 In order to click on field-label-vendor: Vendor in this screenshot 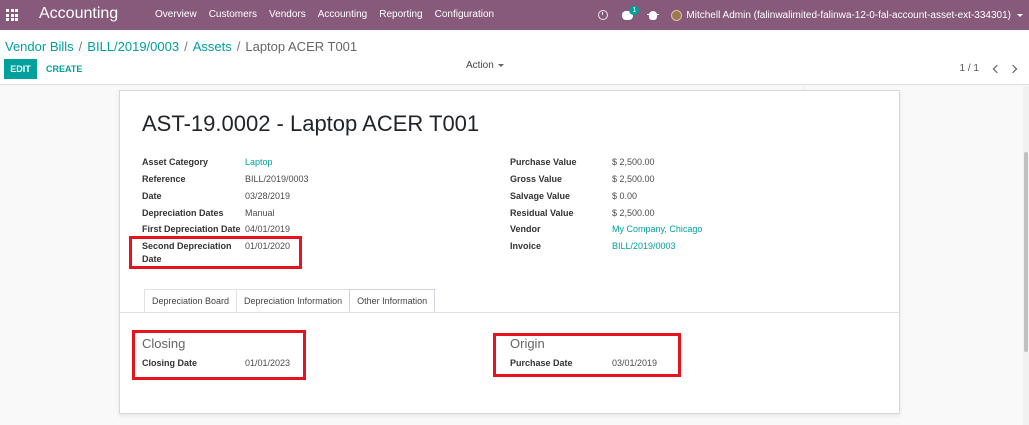, I will do `click(525, 229)`.